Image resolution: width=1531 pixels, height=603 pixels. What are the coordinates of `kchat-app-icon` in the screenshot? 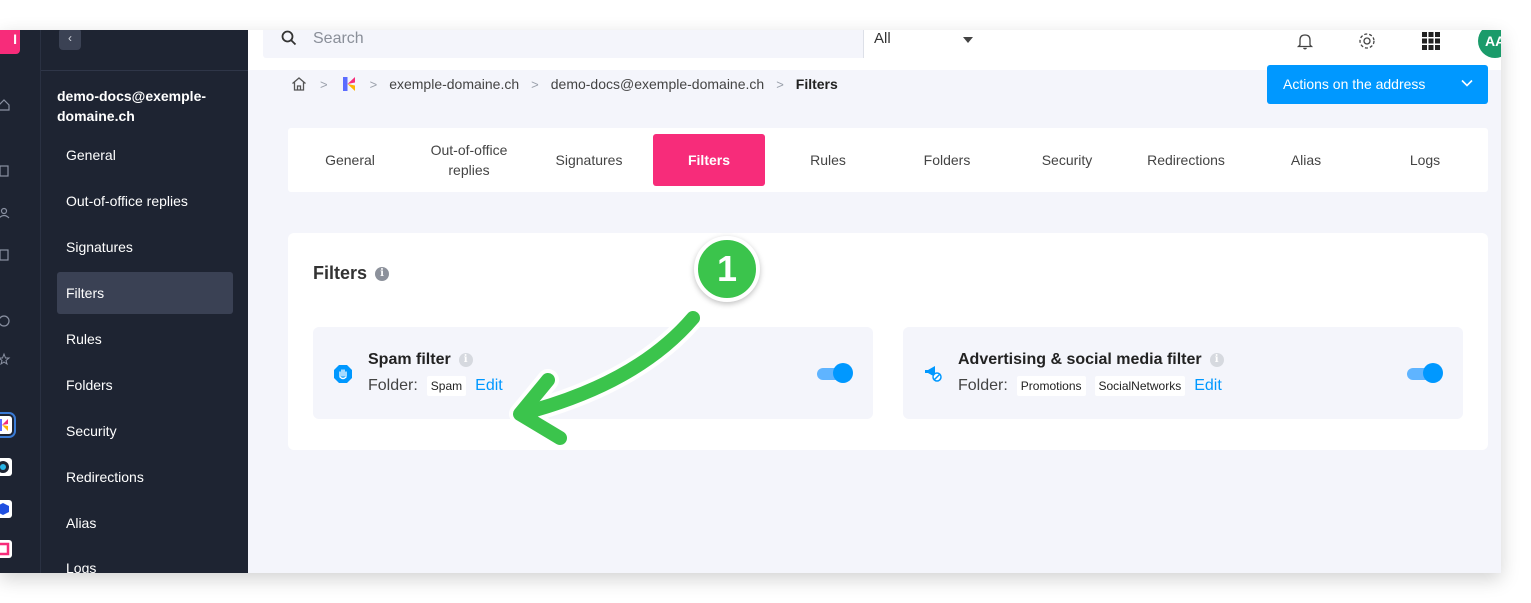 It's located at (6, 509).